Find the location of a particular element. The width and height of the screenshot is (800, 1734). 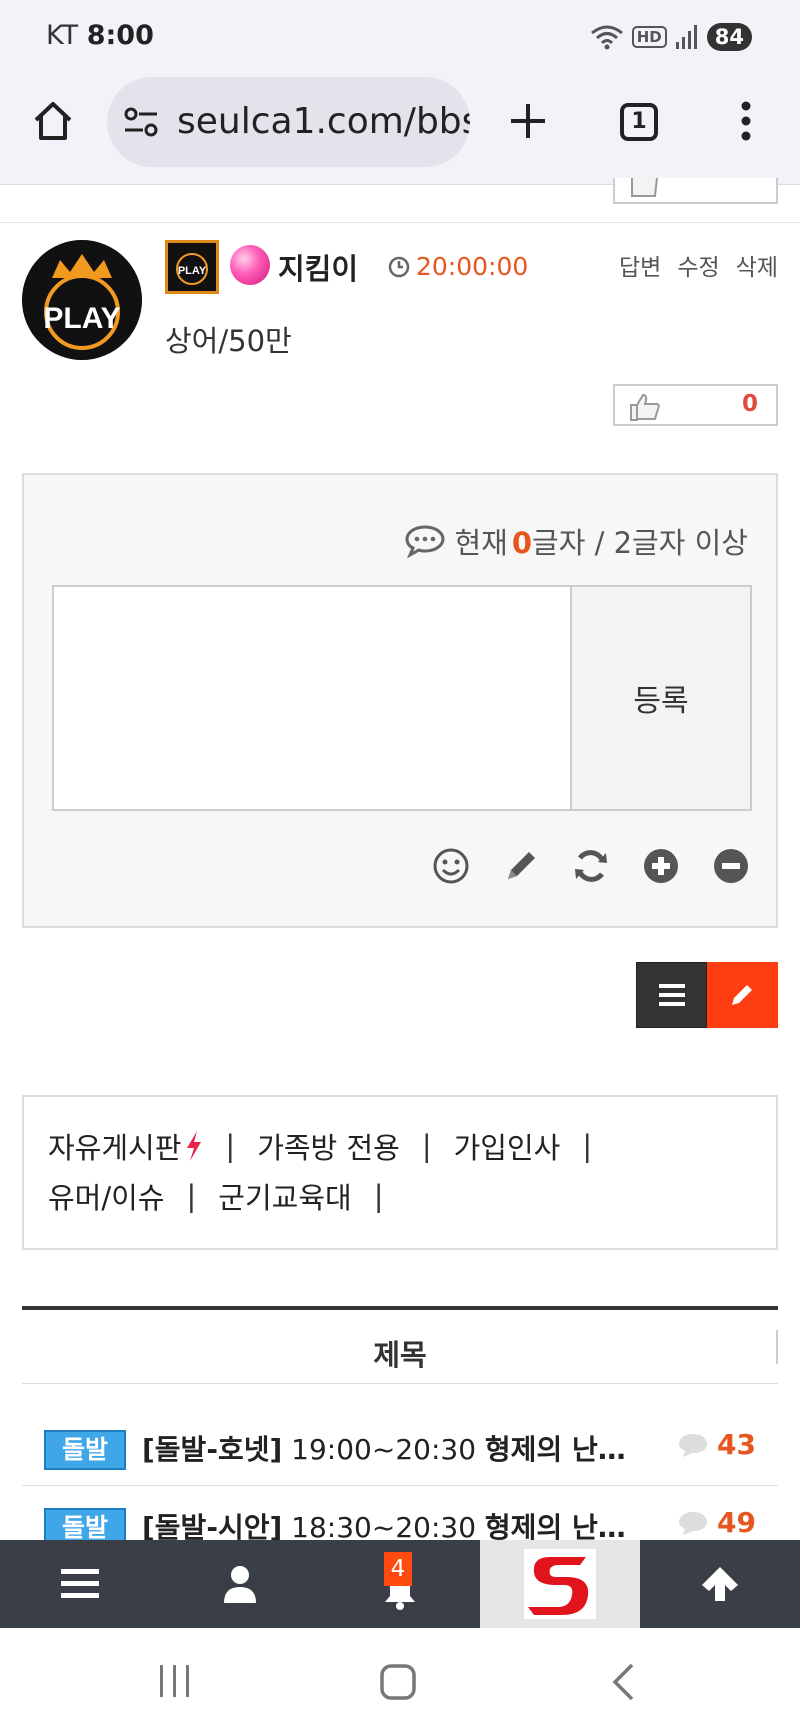

signal-icon is located at coordinates (686, 37).